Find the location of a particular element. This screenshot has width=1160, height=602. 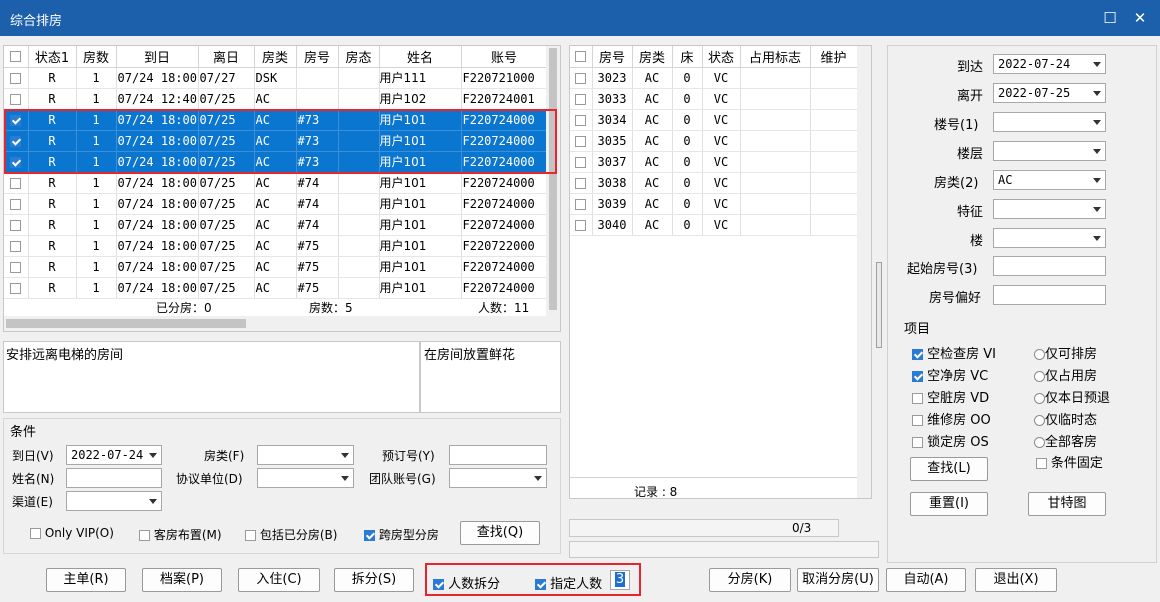

gantt-chart-button: 甘特图 is located at coordinates (1067, 504).